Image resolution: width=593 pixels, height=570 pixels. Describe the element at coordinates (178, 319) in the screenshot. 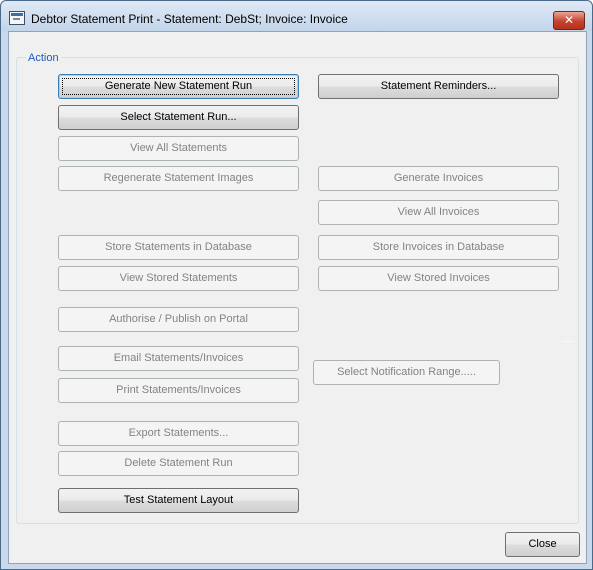

I see `authorise-publish-on-portal-button: Authorise / Publish on Portal` at that location.